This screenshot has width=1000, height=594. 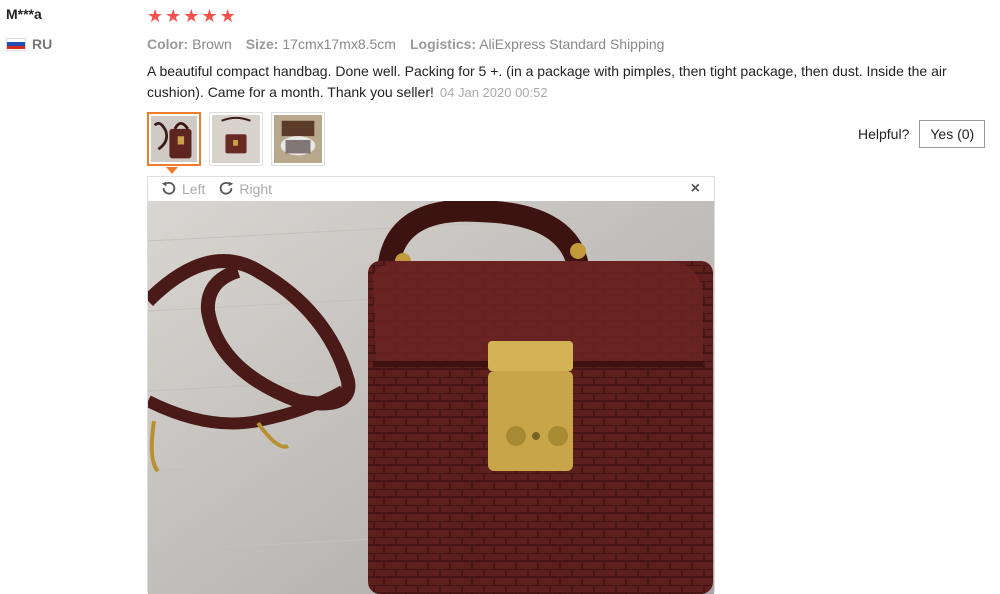 I want to click on helpful-label: Helpful?, so click(x=884, y=134).